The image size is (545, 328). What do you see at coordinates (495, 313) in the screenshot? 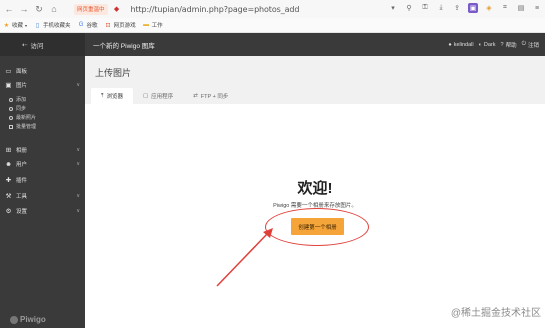
I see `watermark: @稀土掘金技术社区` at bounding box center [495, 313].